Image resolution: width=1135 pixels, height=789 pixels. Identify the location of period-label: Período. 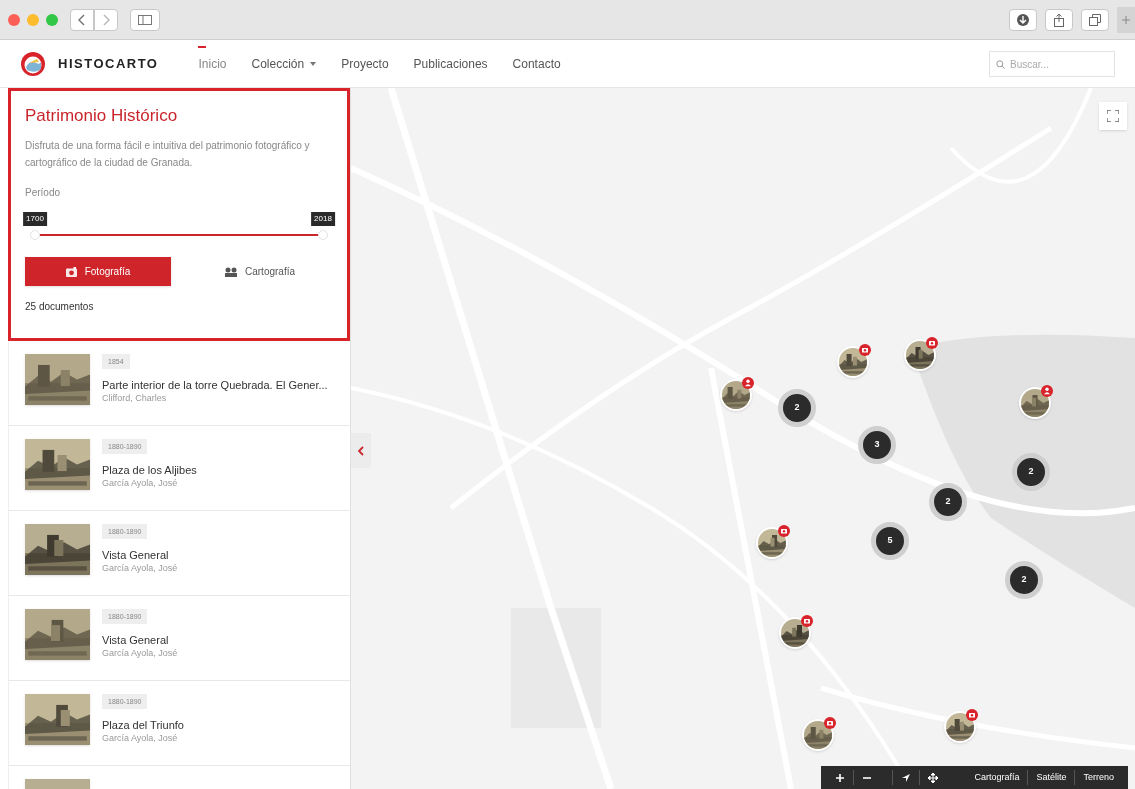
(43, 193).